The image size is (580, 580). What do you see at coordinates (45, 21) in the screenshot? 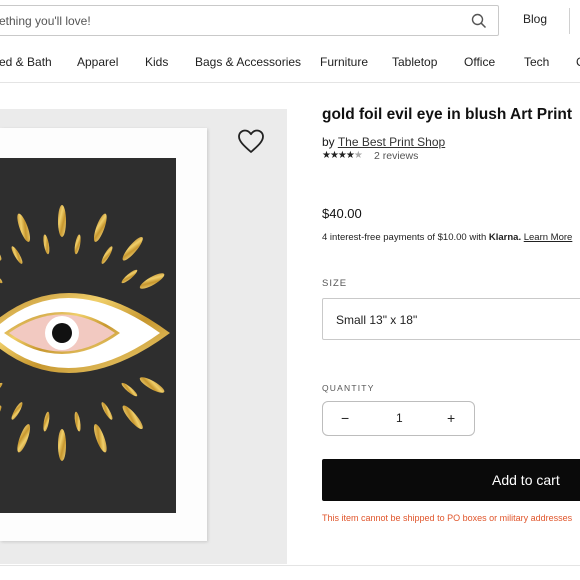
I see `search-input: ething you'll love!` at bounding box center [45, 21].